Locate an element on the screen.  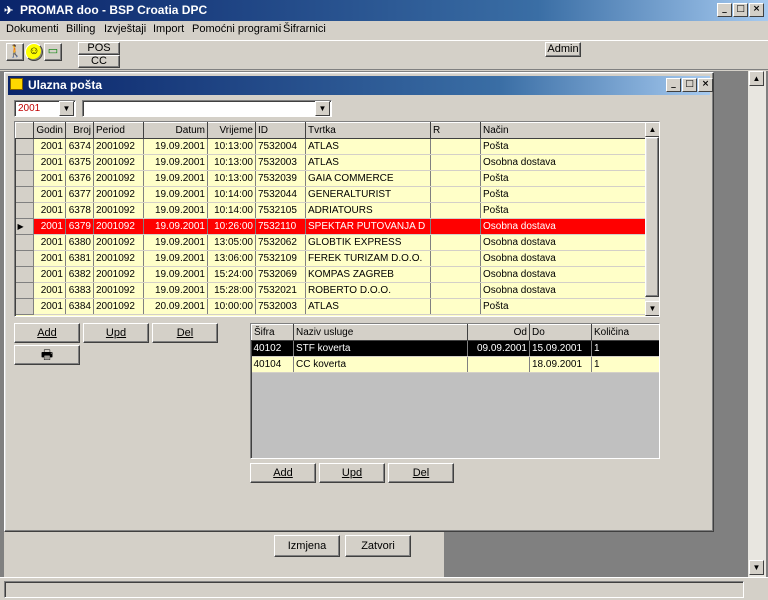
header-tvrtka: Tvrtka is located at coordinates (368, 130).